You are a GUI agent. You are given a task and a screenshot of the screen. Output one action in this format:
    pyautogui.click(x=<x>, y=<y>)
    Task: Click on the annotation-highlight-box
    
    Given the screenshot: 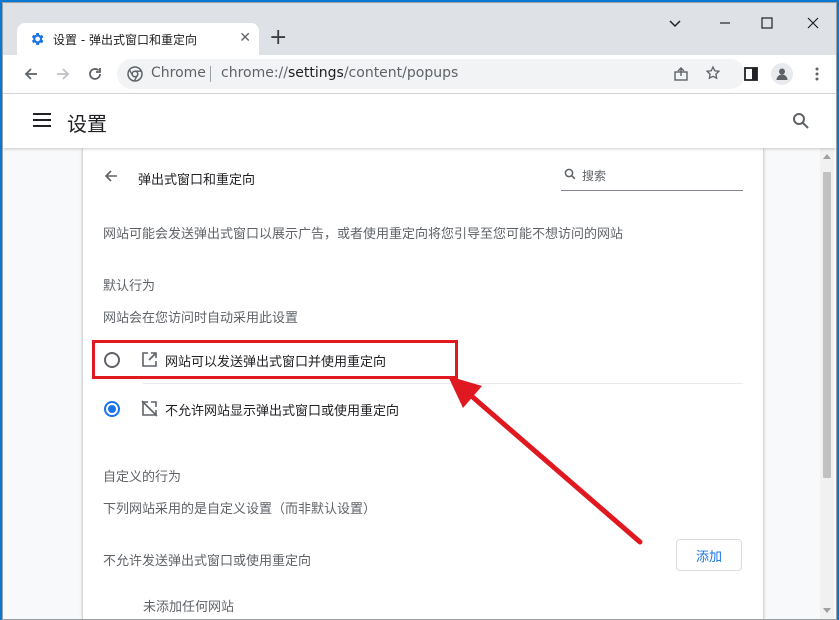 What is the action you would take?
    pyautogui.click(x=275, y=359)
    